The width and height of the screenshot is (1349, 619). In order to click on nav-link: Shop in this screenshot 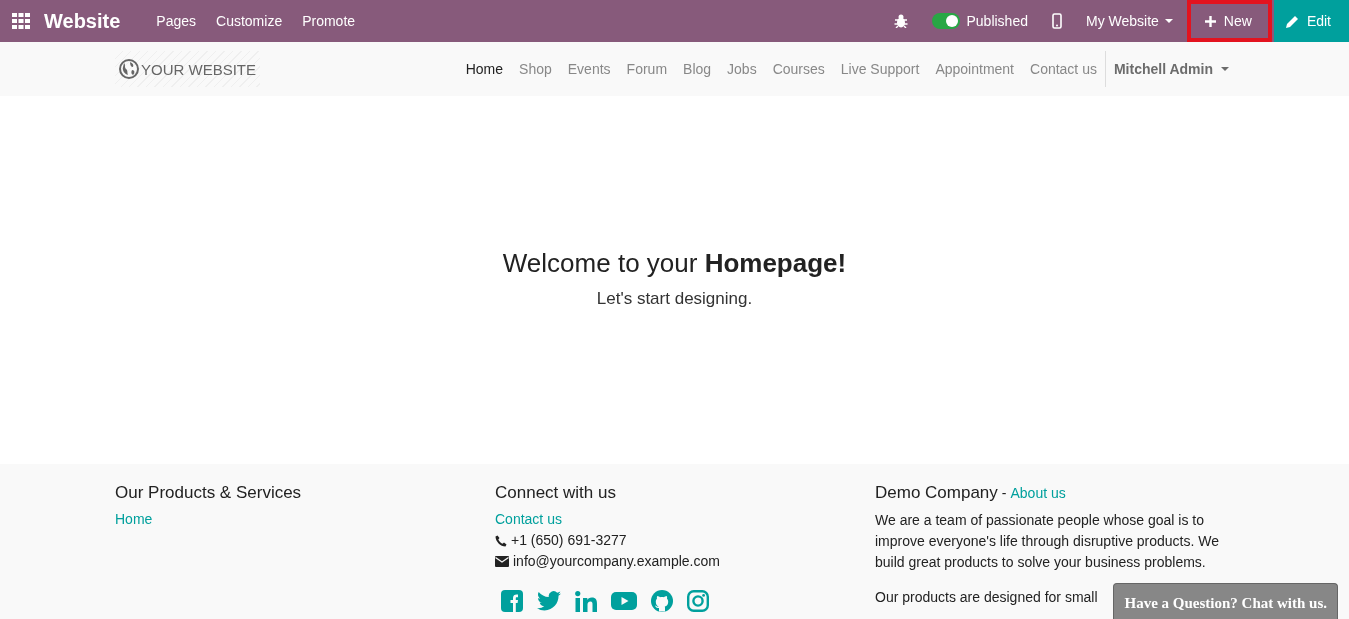, I will do `click(535, 69)`.